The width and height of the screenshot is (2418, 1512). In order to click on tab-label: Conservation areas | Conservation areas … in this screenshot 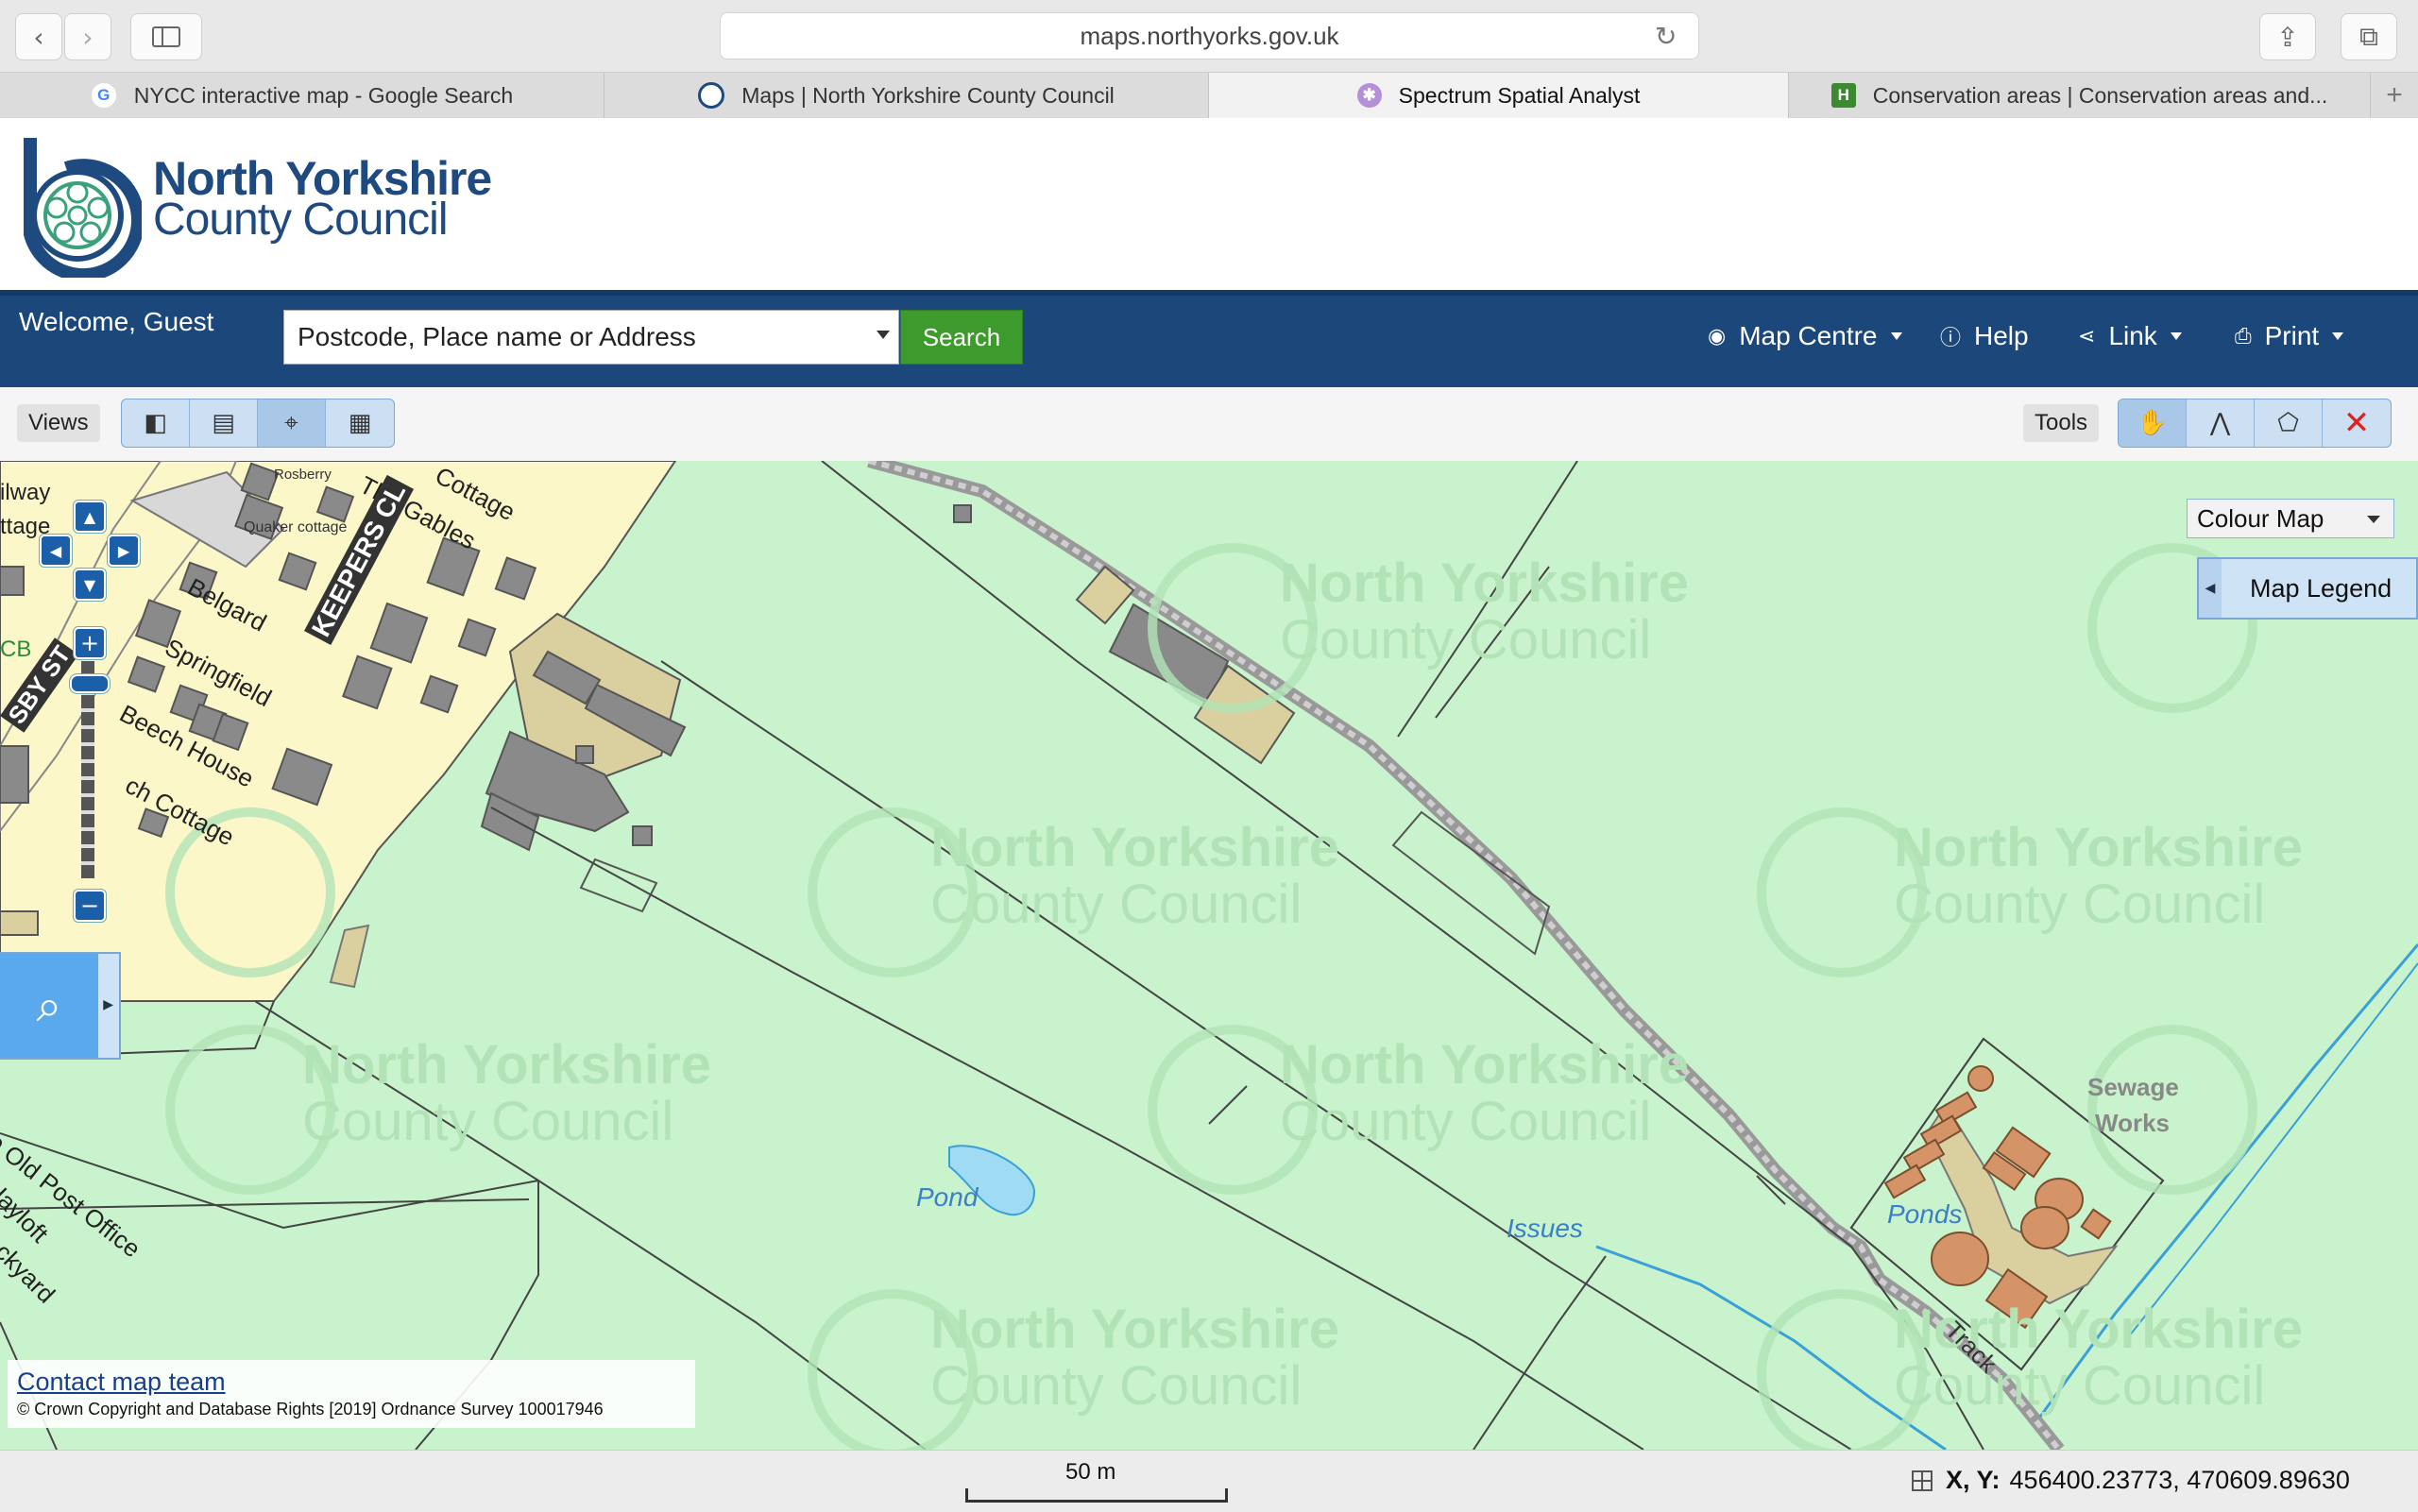, I will do `click(2100, 95)`.